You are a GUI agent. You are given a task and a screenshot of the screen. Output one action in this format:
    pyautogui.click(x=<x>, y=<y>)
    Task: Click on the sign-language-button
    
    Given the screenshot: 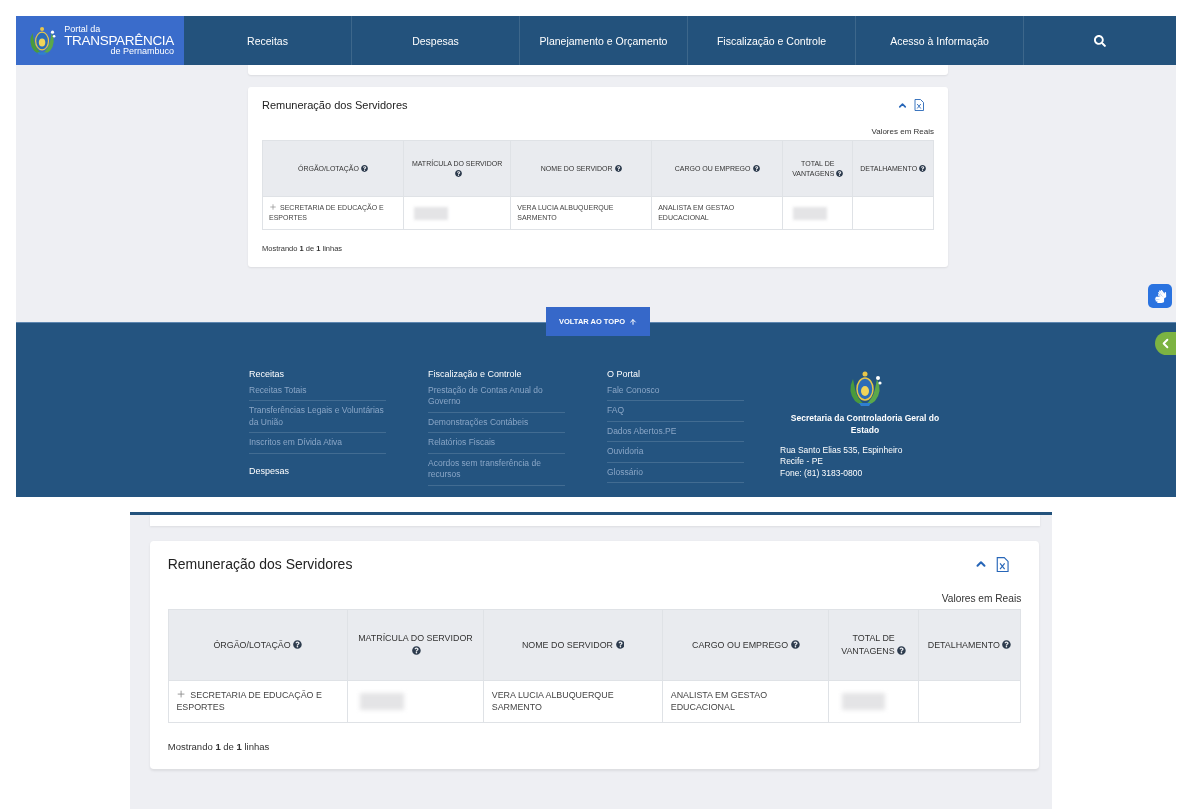 What is the action you would take?
    pyautogui.click(x=1160, y=296)
    